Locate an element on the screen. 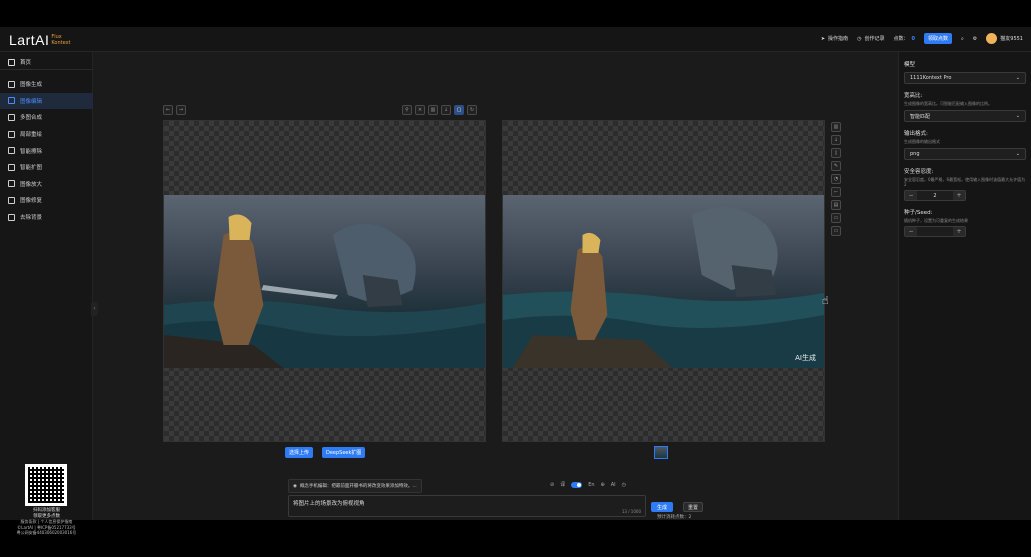 This screenshot has width=1031, height=557. points-display: 点数： 0 is located at coordinates (904, 39).